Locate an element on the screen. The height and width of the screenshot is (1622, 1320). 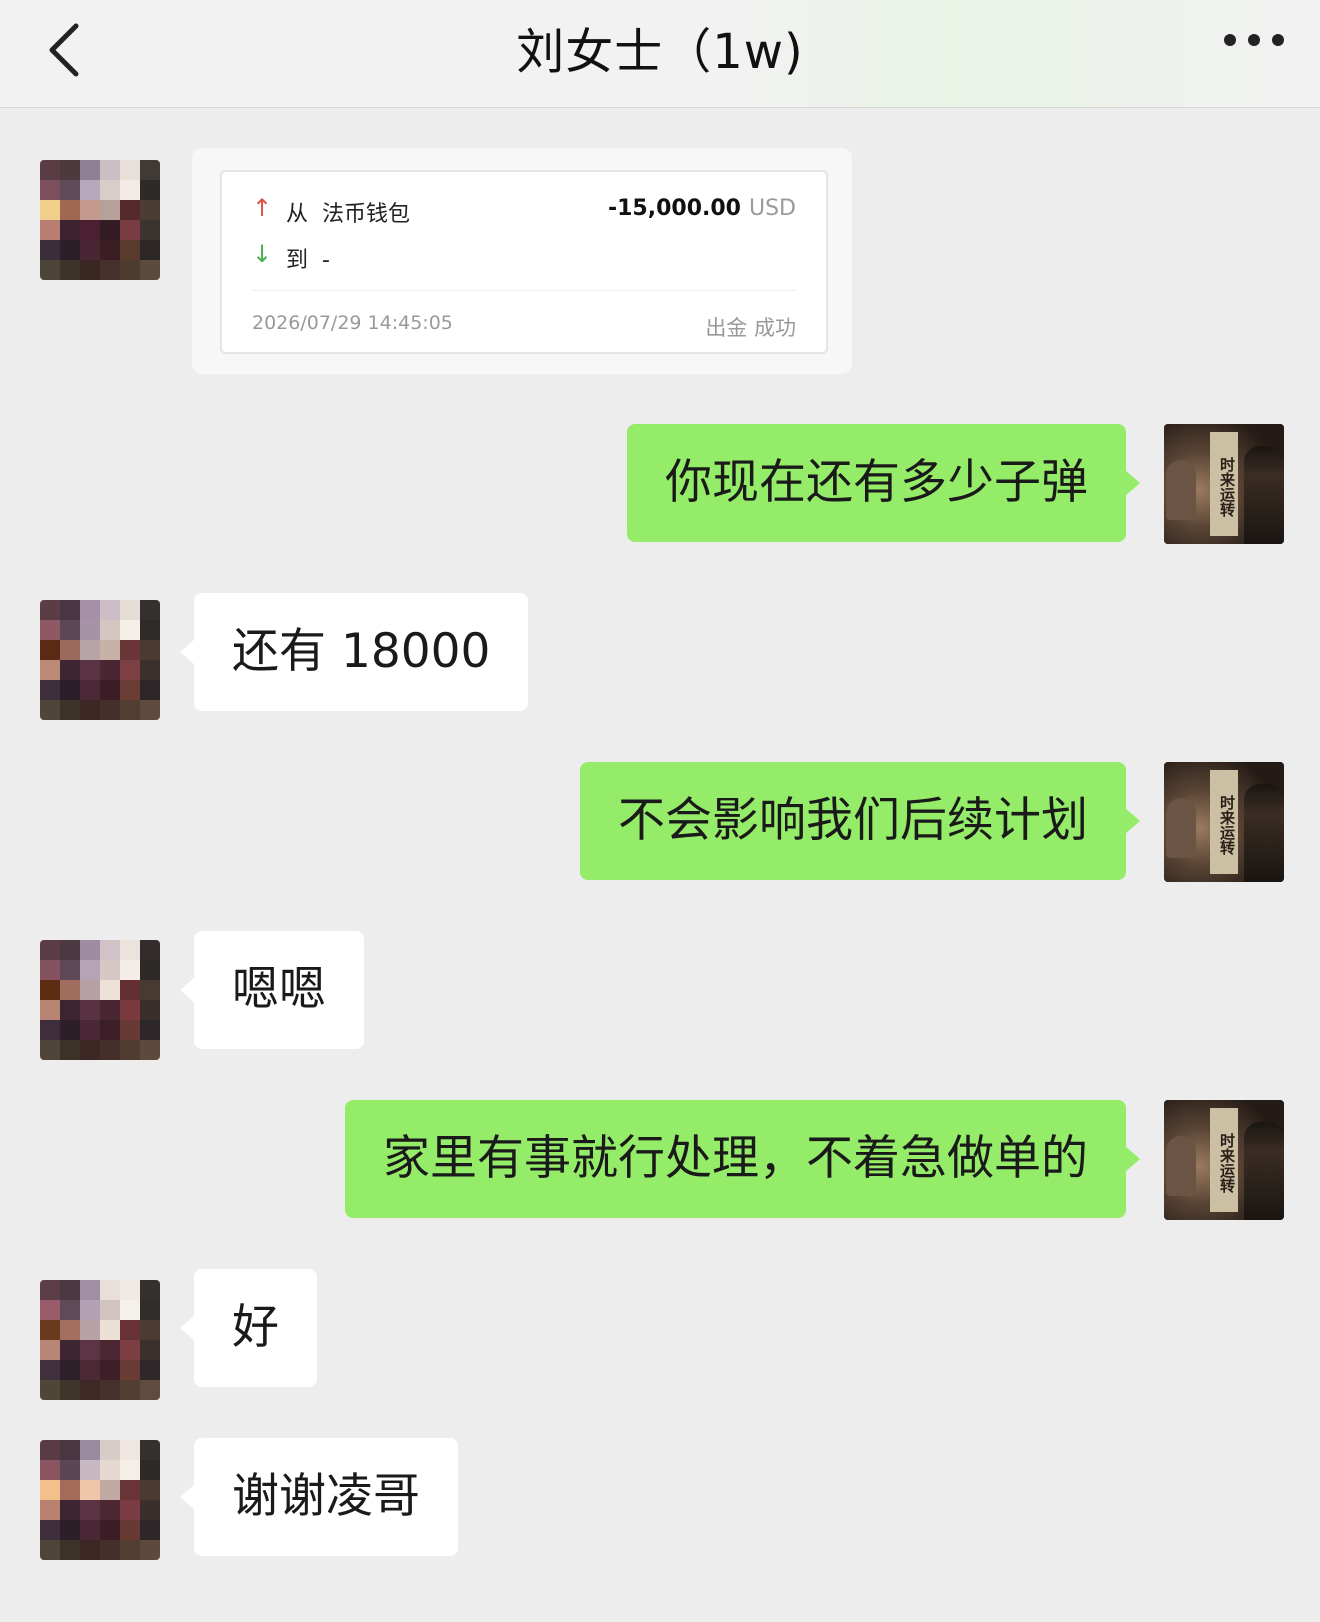
transfer-to: 到 - is located at coordinates (308, 260).